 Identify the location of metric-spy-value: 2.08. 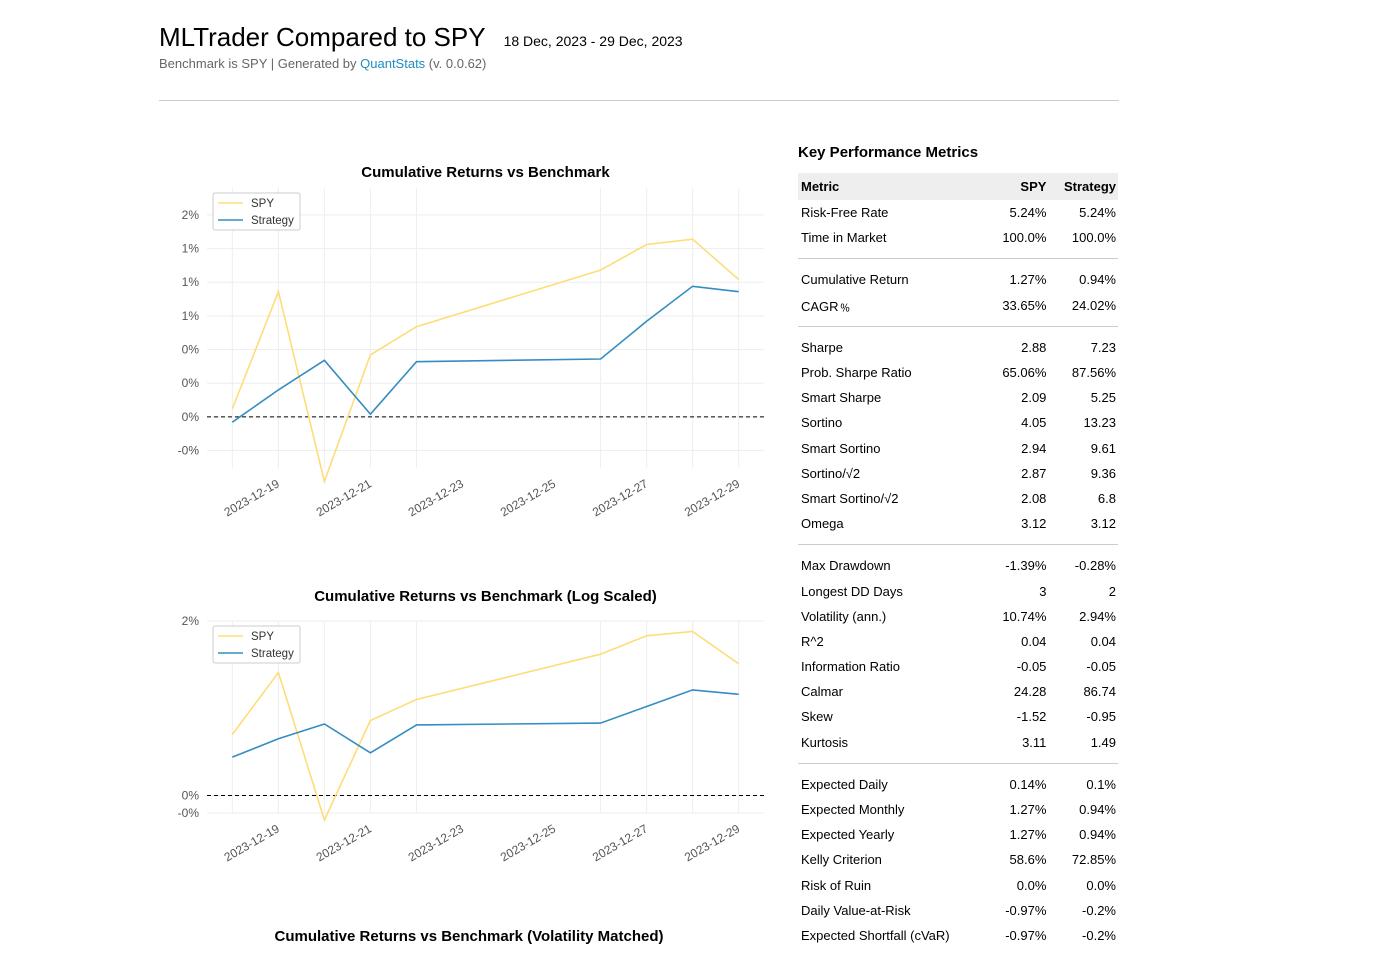
(1034, 498).